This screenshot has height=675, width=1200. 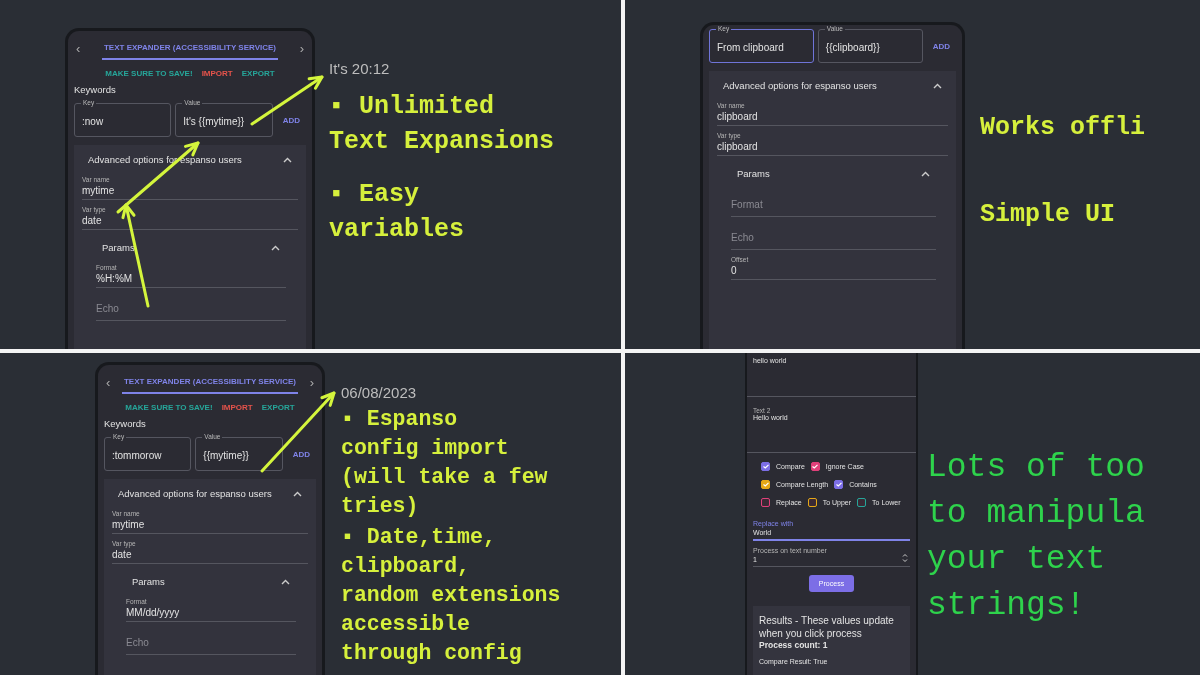 I want to click on text-field: Format, so click(x=833, y=202).